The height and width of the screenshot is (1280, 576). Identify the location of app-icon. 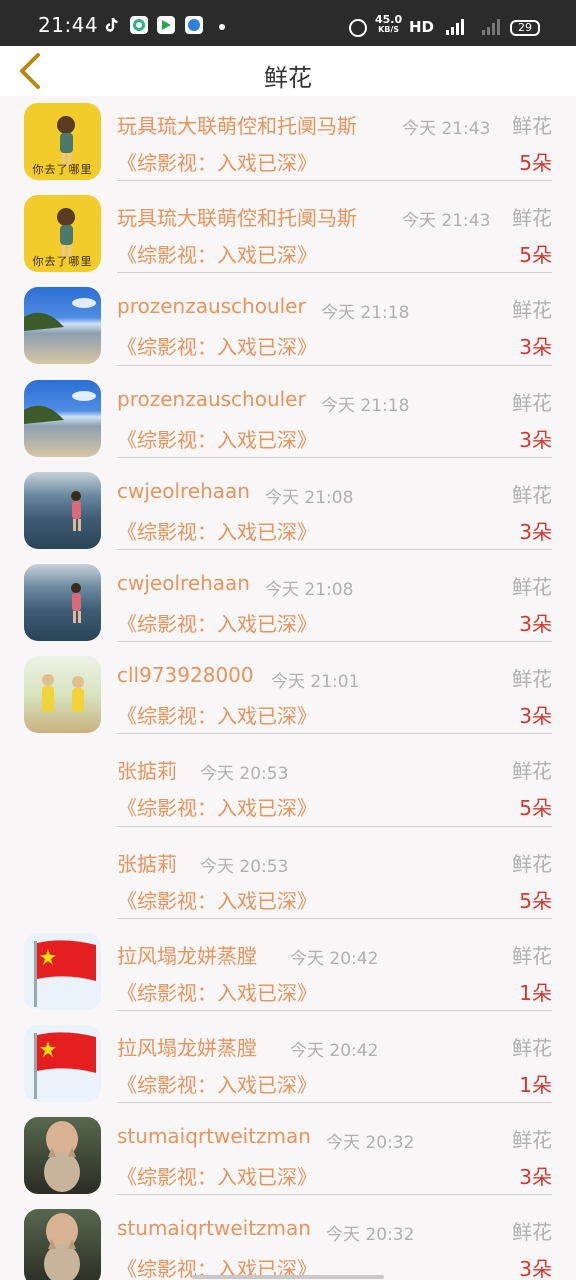
(139, 25).